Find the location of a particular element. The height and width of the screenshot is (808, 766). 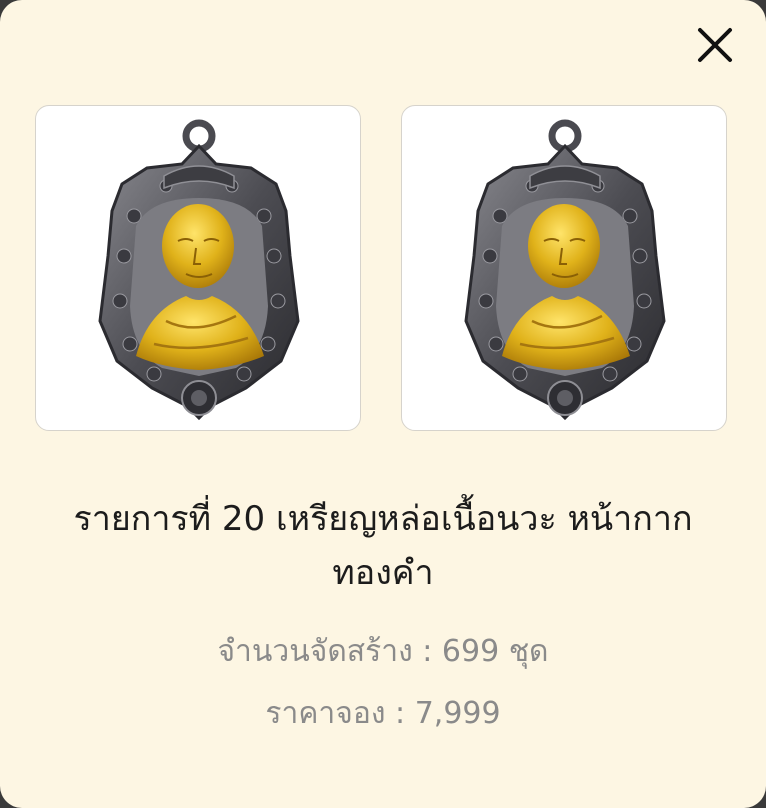

price-text: ราคาจอง : 7,999 is located at coordinates (383, 713).